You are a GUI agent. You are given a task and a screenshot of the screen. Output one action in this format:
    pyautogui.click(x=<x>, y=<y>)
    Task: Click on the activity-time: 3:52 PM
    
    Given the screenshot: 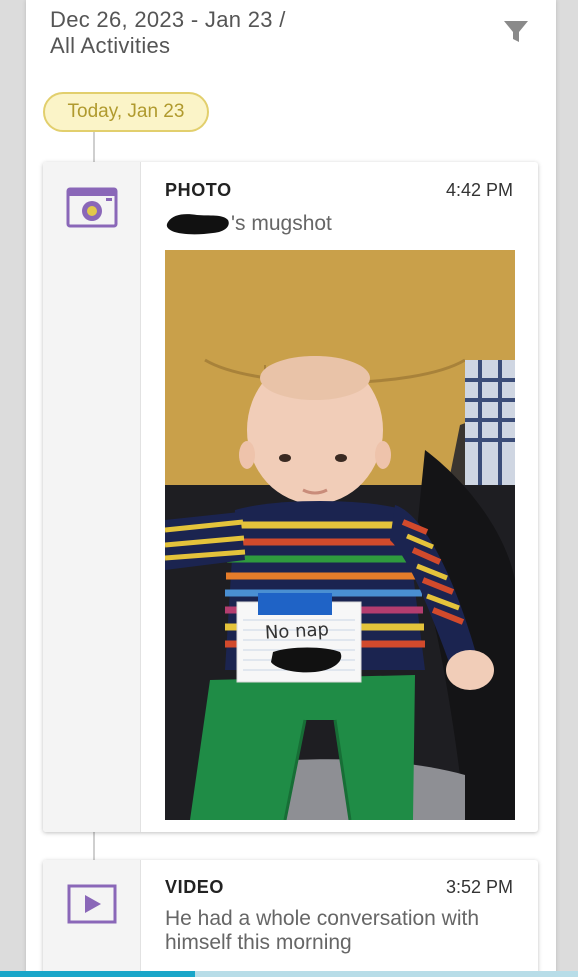 What is the action you would take?
    pyautogui.click(x=479, y=887)
    